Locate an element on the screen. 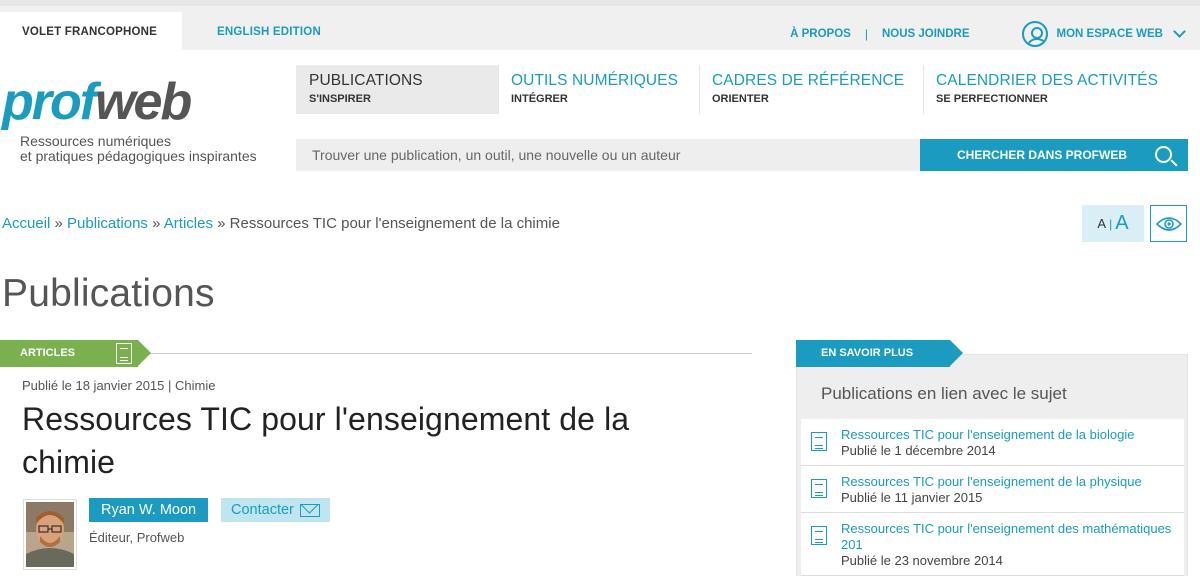 This screenshot has width=1200, height=576. author-role: Éditeur, Profweb is located at coordinates (137, 537).